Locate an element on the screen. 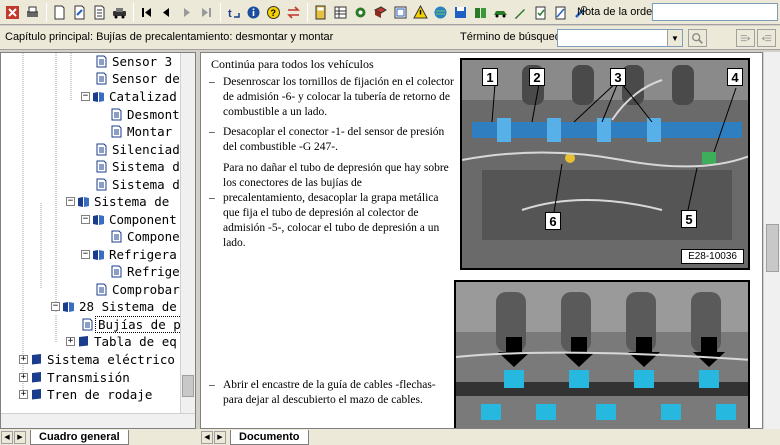 This screenshot has height=445, width=780. document-section-title: Continúa para todos los vehículos is located at coordinates (292, 64).